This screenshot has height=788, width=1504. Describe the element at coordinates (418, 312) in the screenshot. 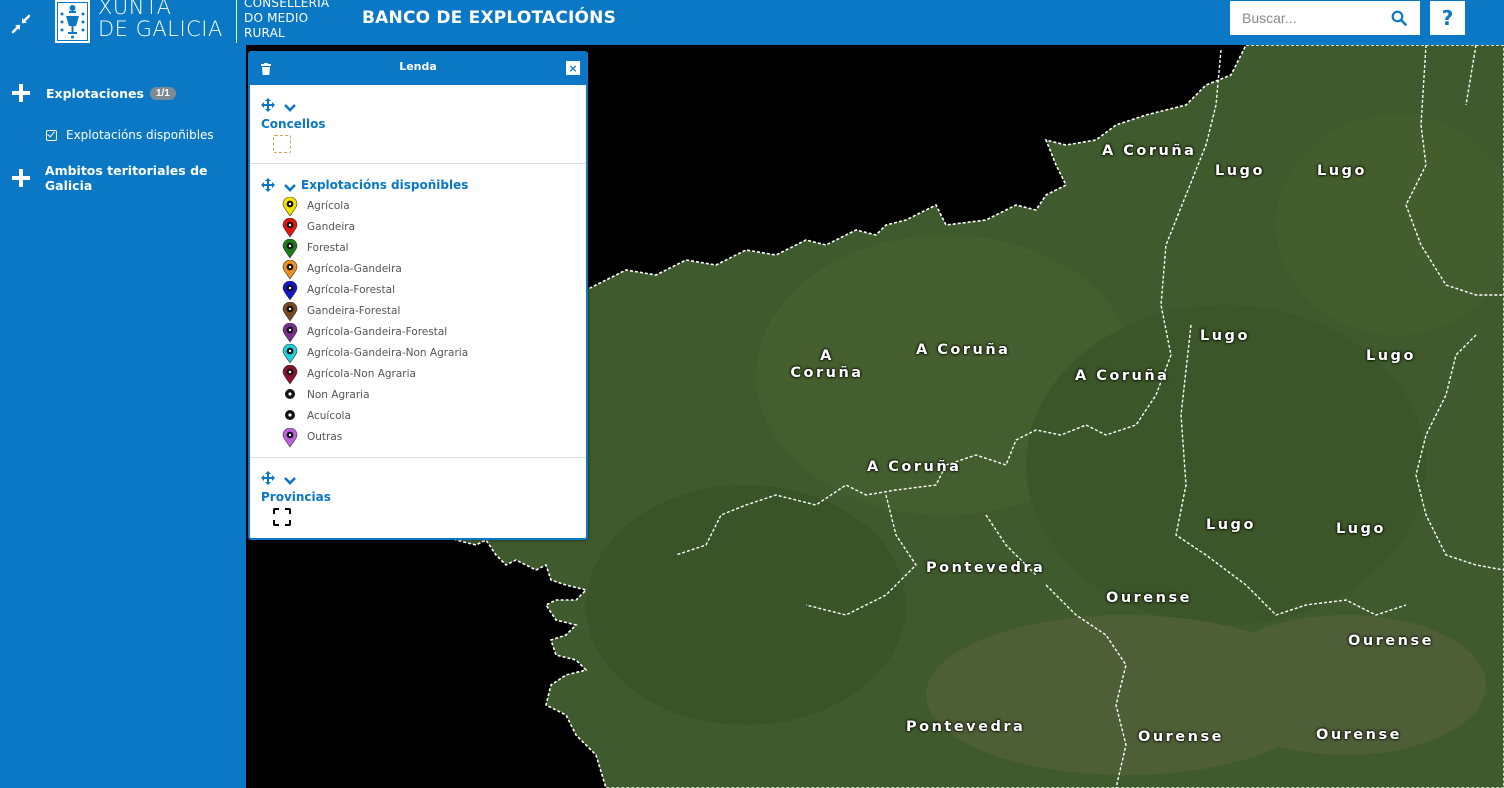

I see `legend-item: Gandeira-Forestal` at that location.